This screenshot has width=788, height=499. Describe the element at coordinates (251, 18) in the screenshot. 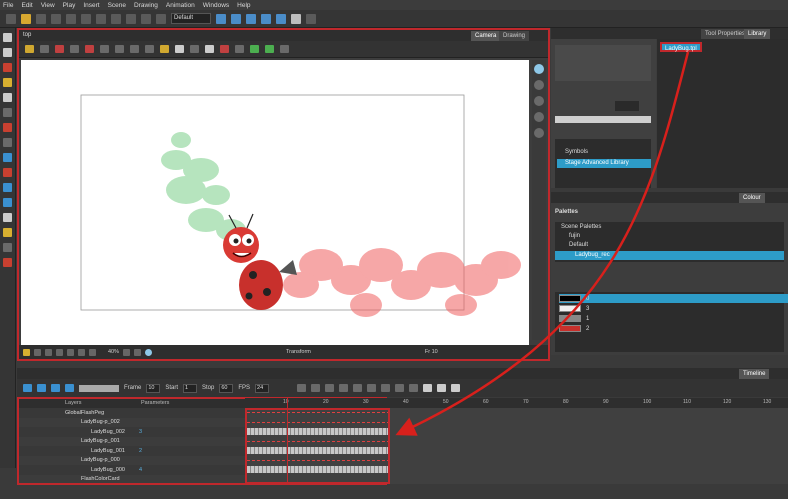

I see `scale-icon` at that location.